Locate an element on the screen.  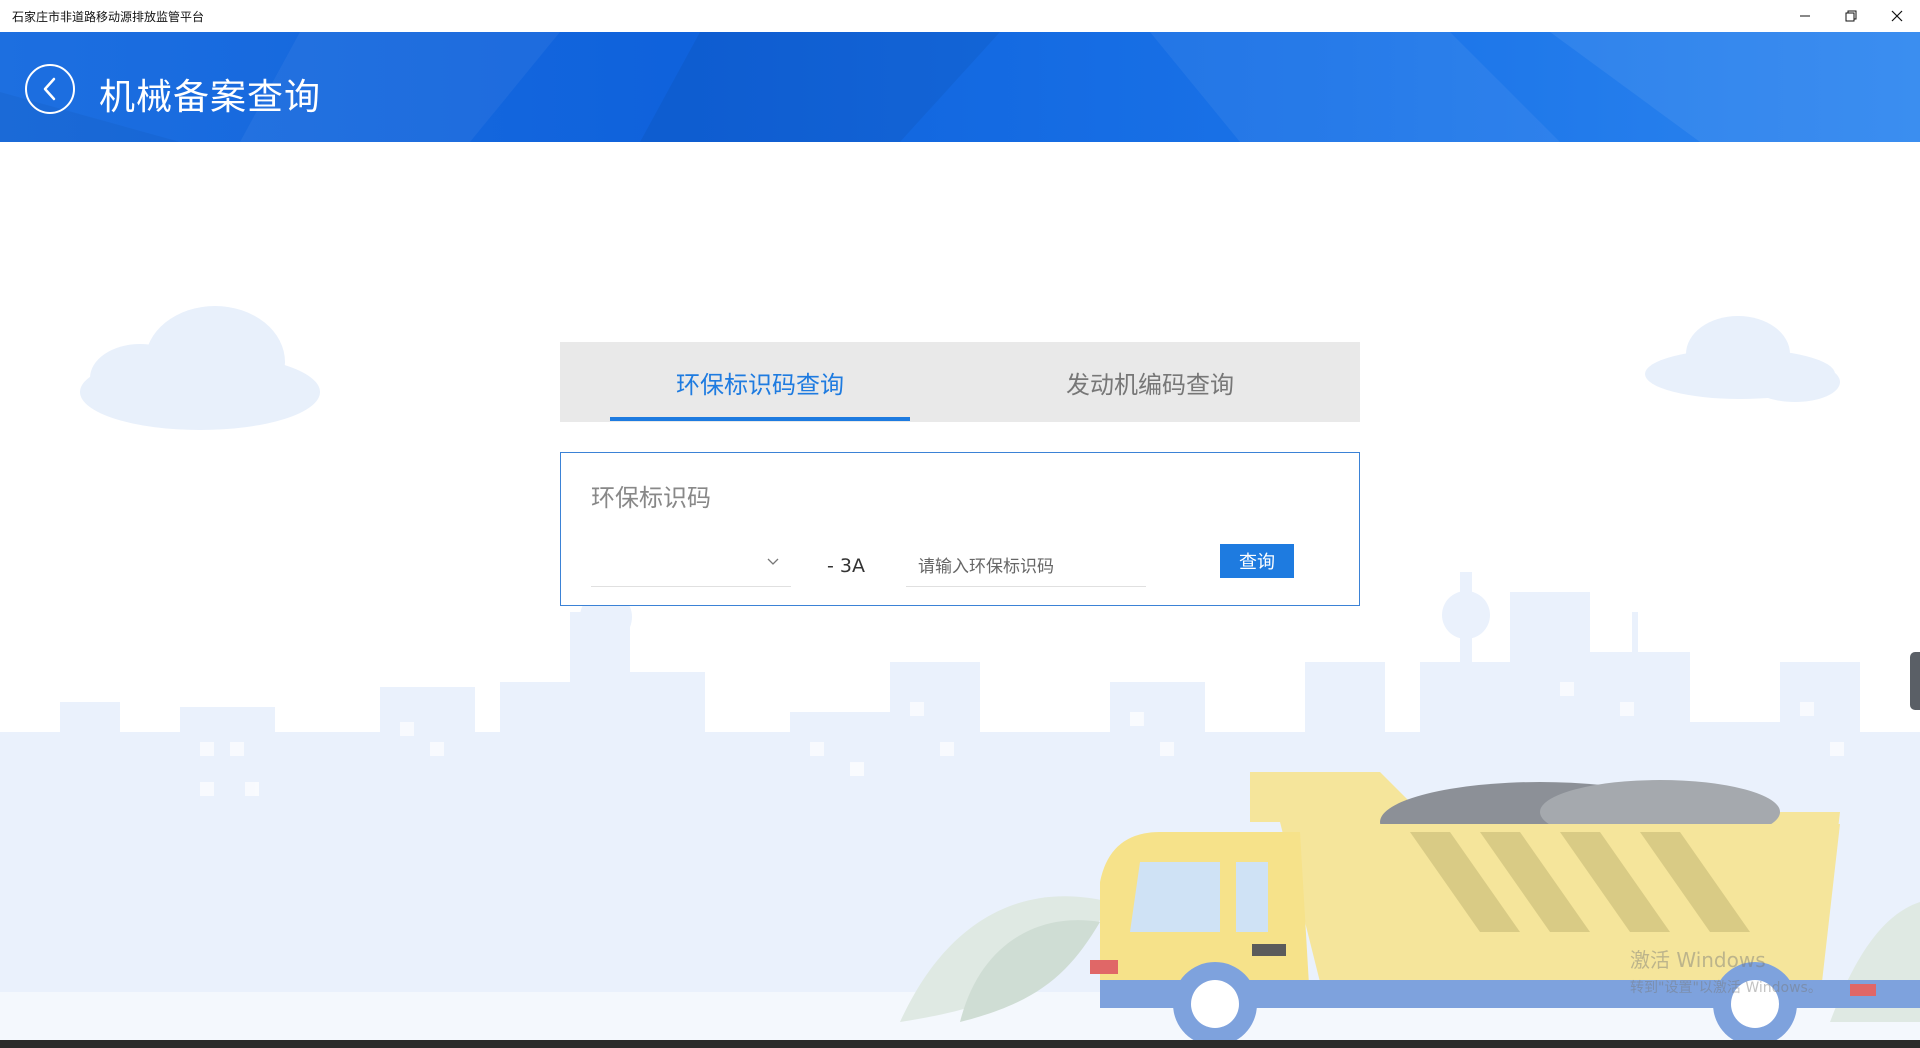
tab-engine-code-query: 发动机编码查询 is located at coordinates (1150, 382).